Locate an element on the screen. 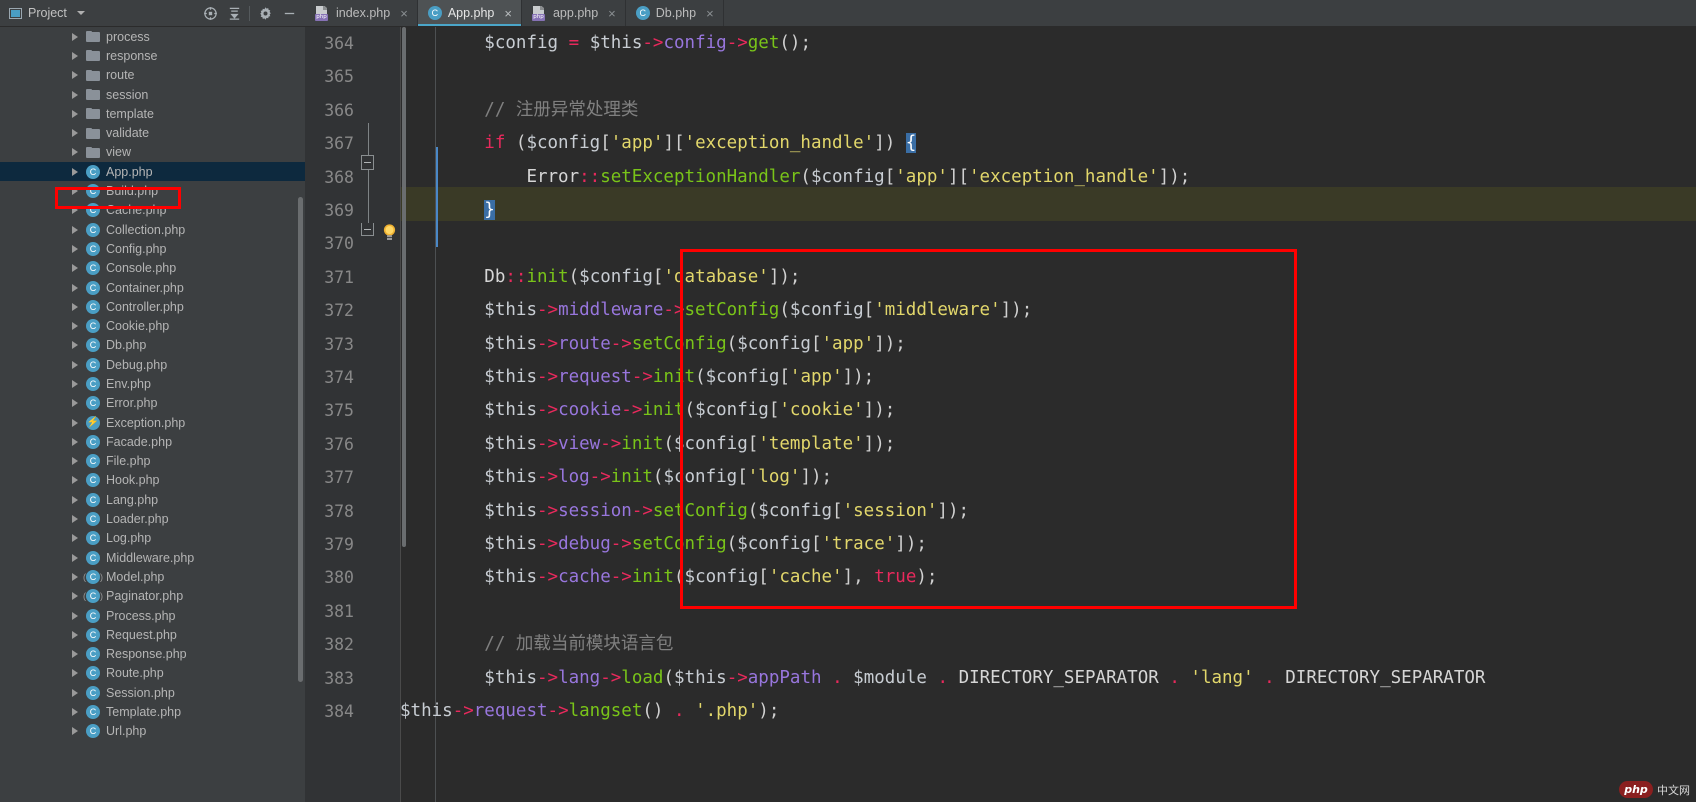 Image resolution: width=1696 pixels, height=802 pixels. minimize-icon is located at coordinates (289, 13).